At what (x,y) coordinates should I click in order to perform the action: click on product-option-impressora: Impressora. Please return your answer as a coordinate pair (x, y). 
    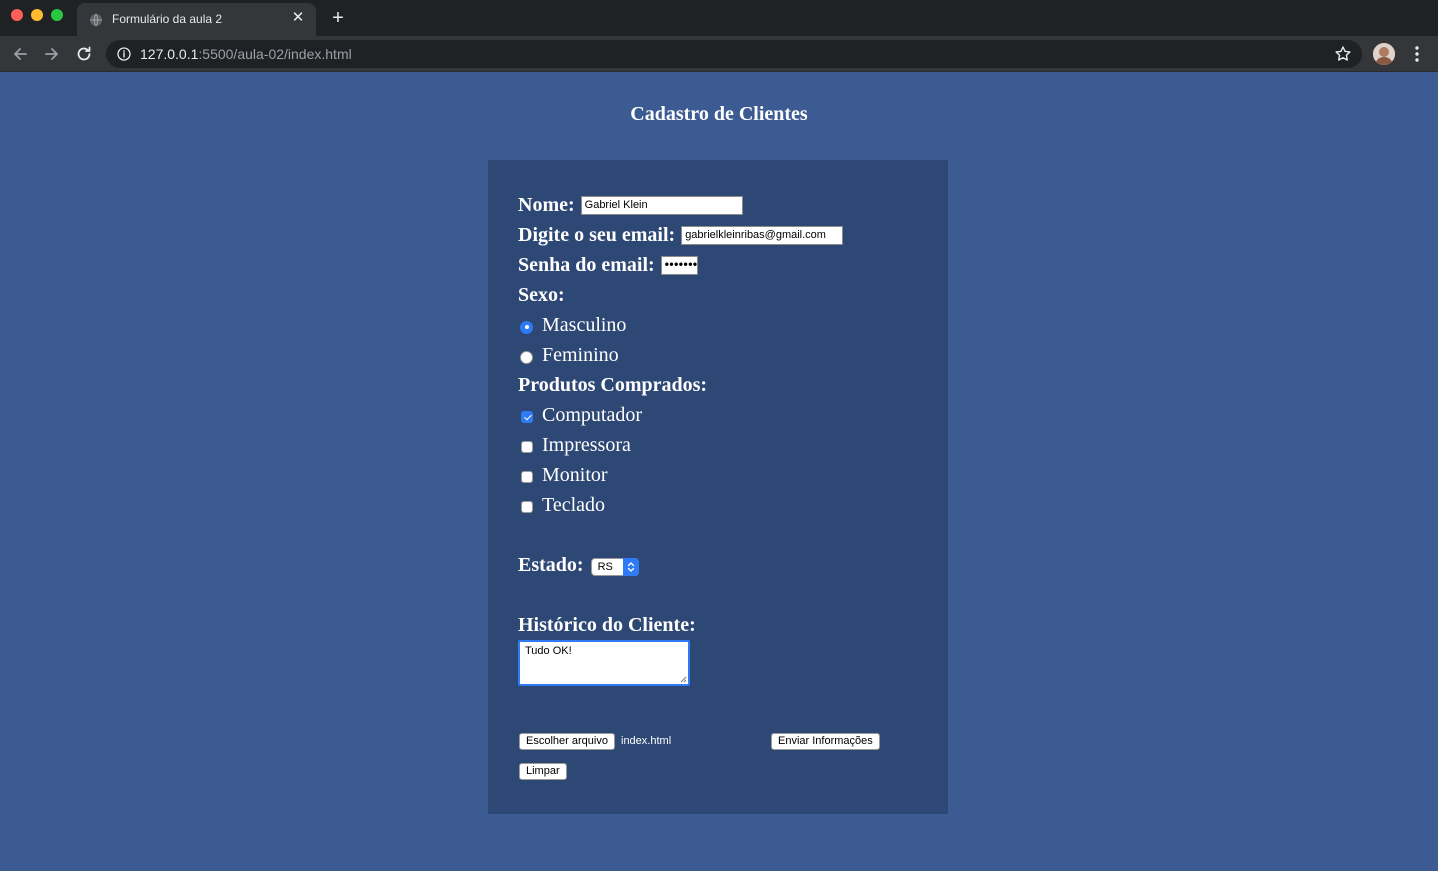
    Looking at the image, I should click on (574, 445).